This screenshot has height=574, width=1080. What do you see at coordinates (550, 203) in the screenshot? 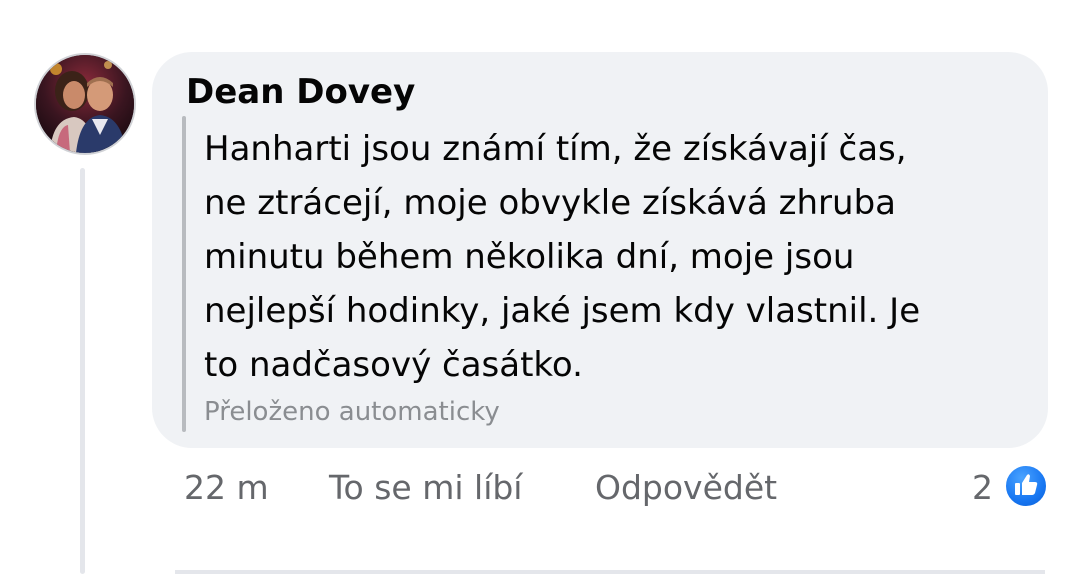
I see `comment-line: ne ztrácejí, moje obvykle získává zhruba` at bounding box center [550, 203].